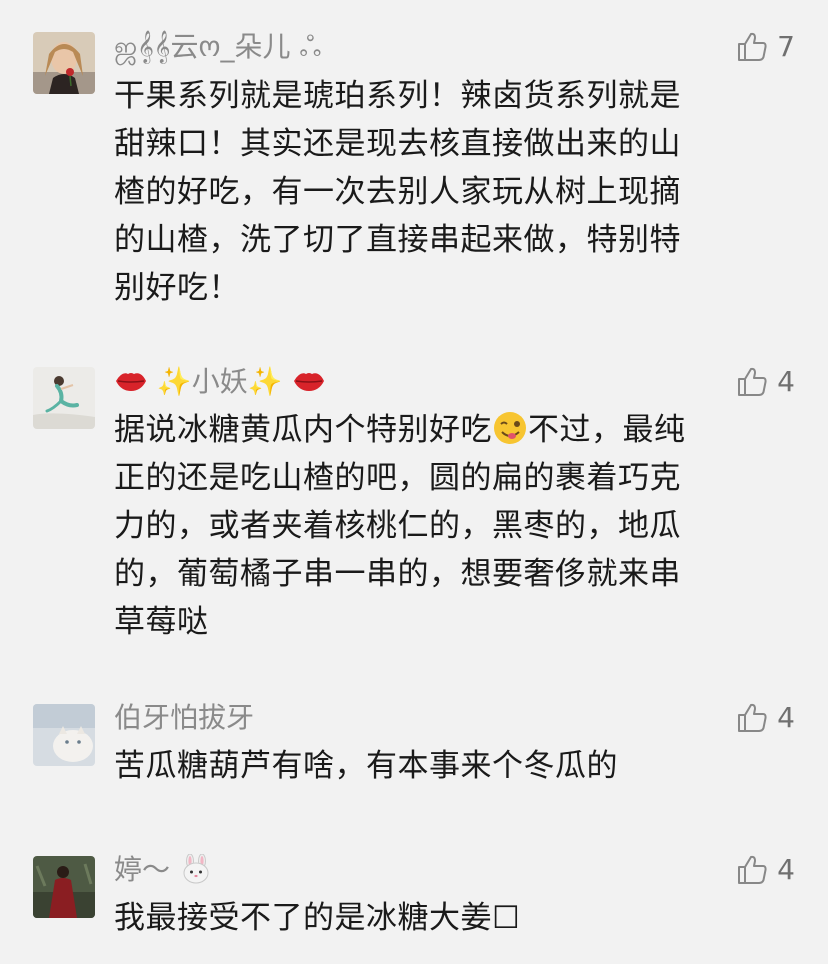  I want to click on comment-text: 我最接受不了的是冰糖大姜☐, so click(317, 918).